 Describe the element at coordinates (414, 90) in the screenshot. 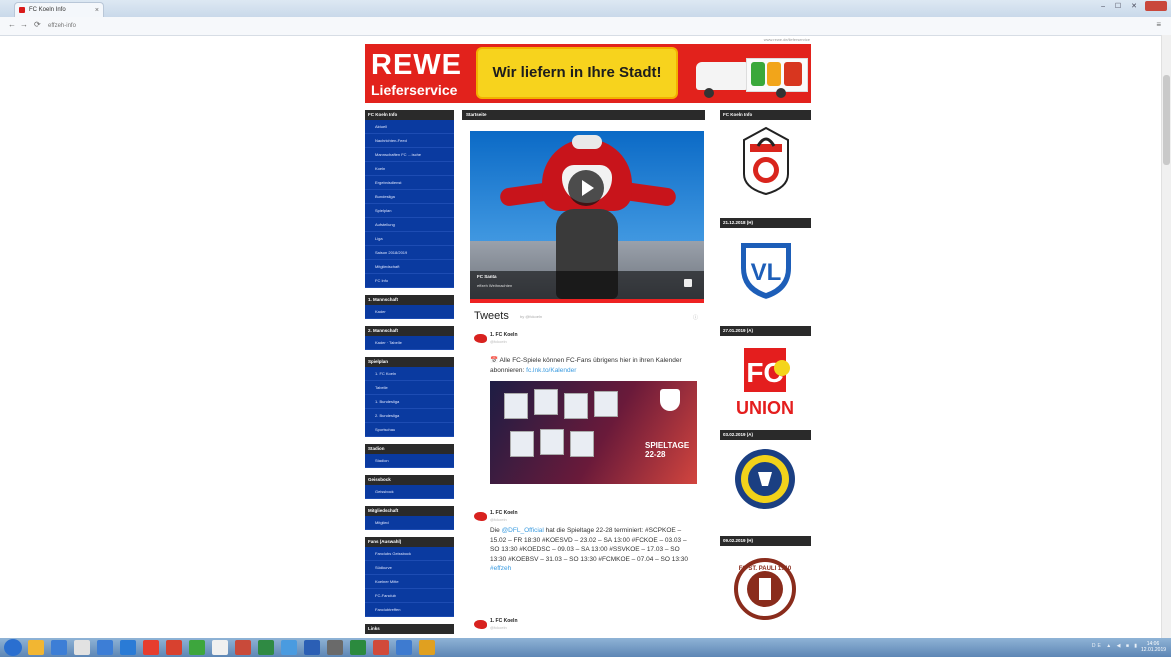

I see `rewe-sublogo: Lieferservice` at that location.